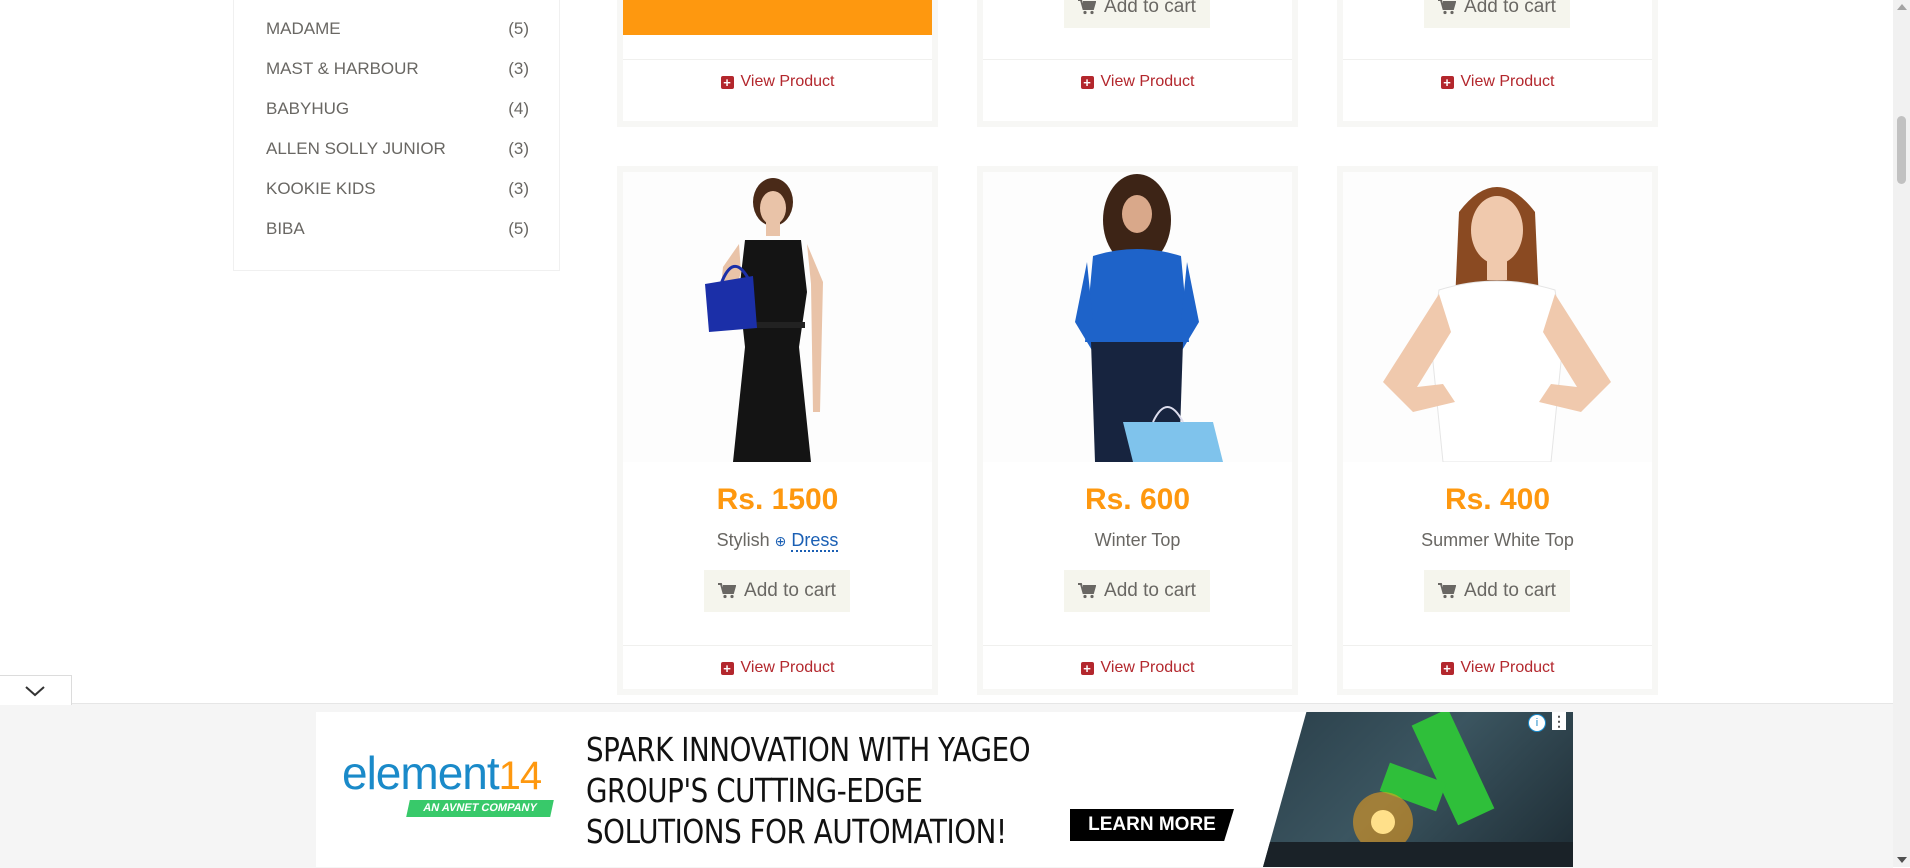  I want to click on product-name: Stylish ⊕ Dress, so click(777, 541).